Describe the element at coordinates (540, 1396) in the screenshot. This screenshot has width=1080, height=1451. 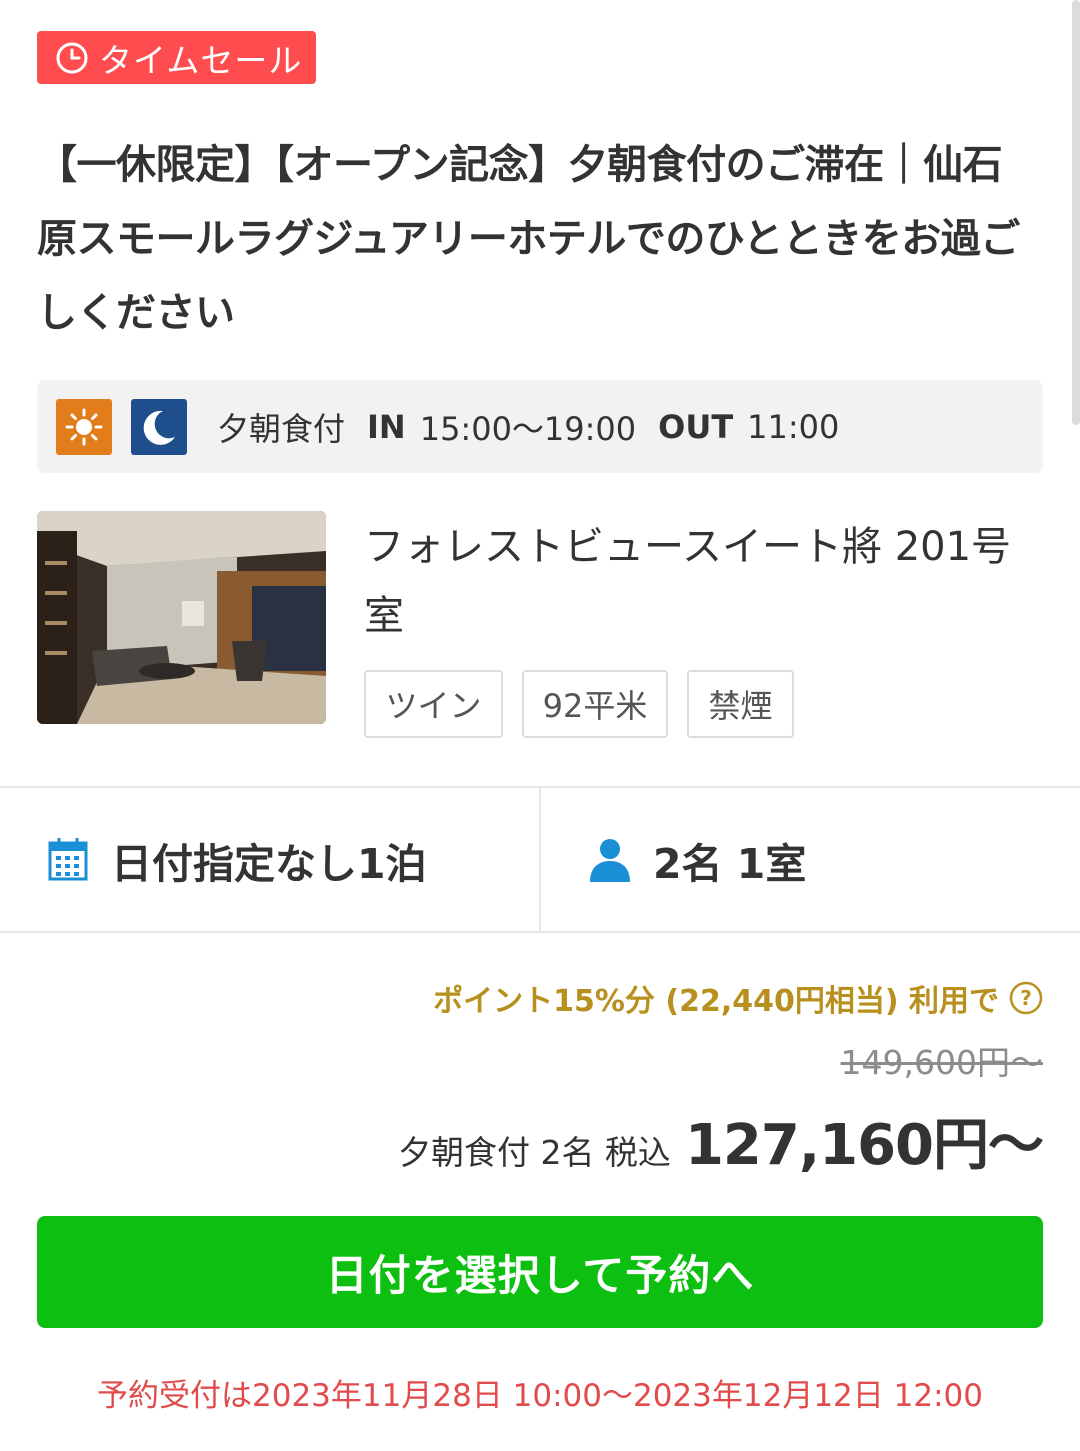
I see `reservation-period: 予約受付は2023年11月28日 10:00〜2023年12月12日 12:00` at that location.